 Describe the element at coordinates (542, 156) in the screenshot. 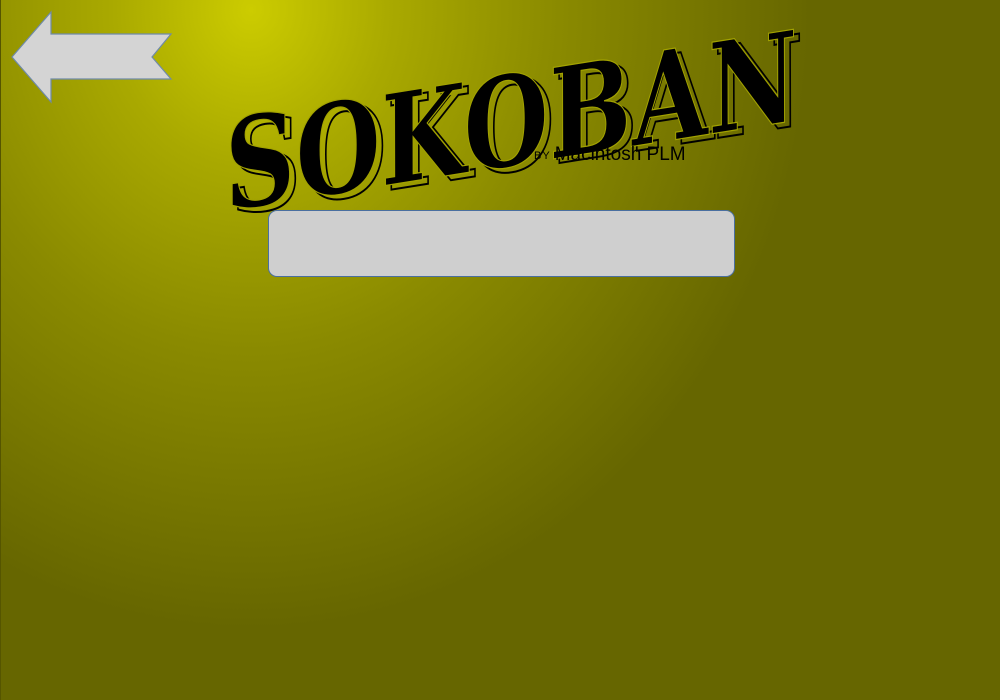

I see `byline-by: BY` at that location.